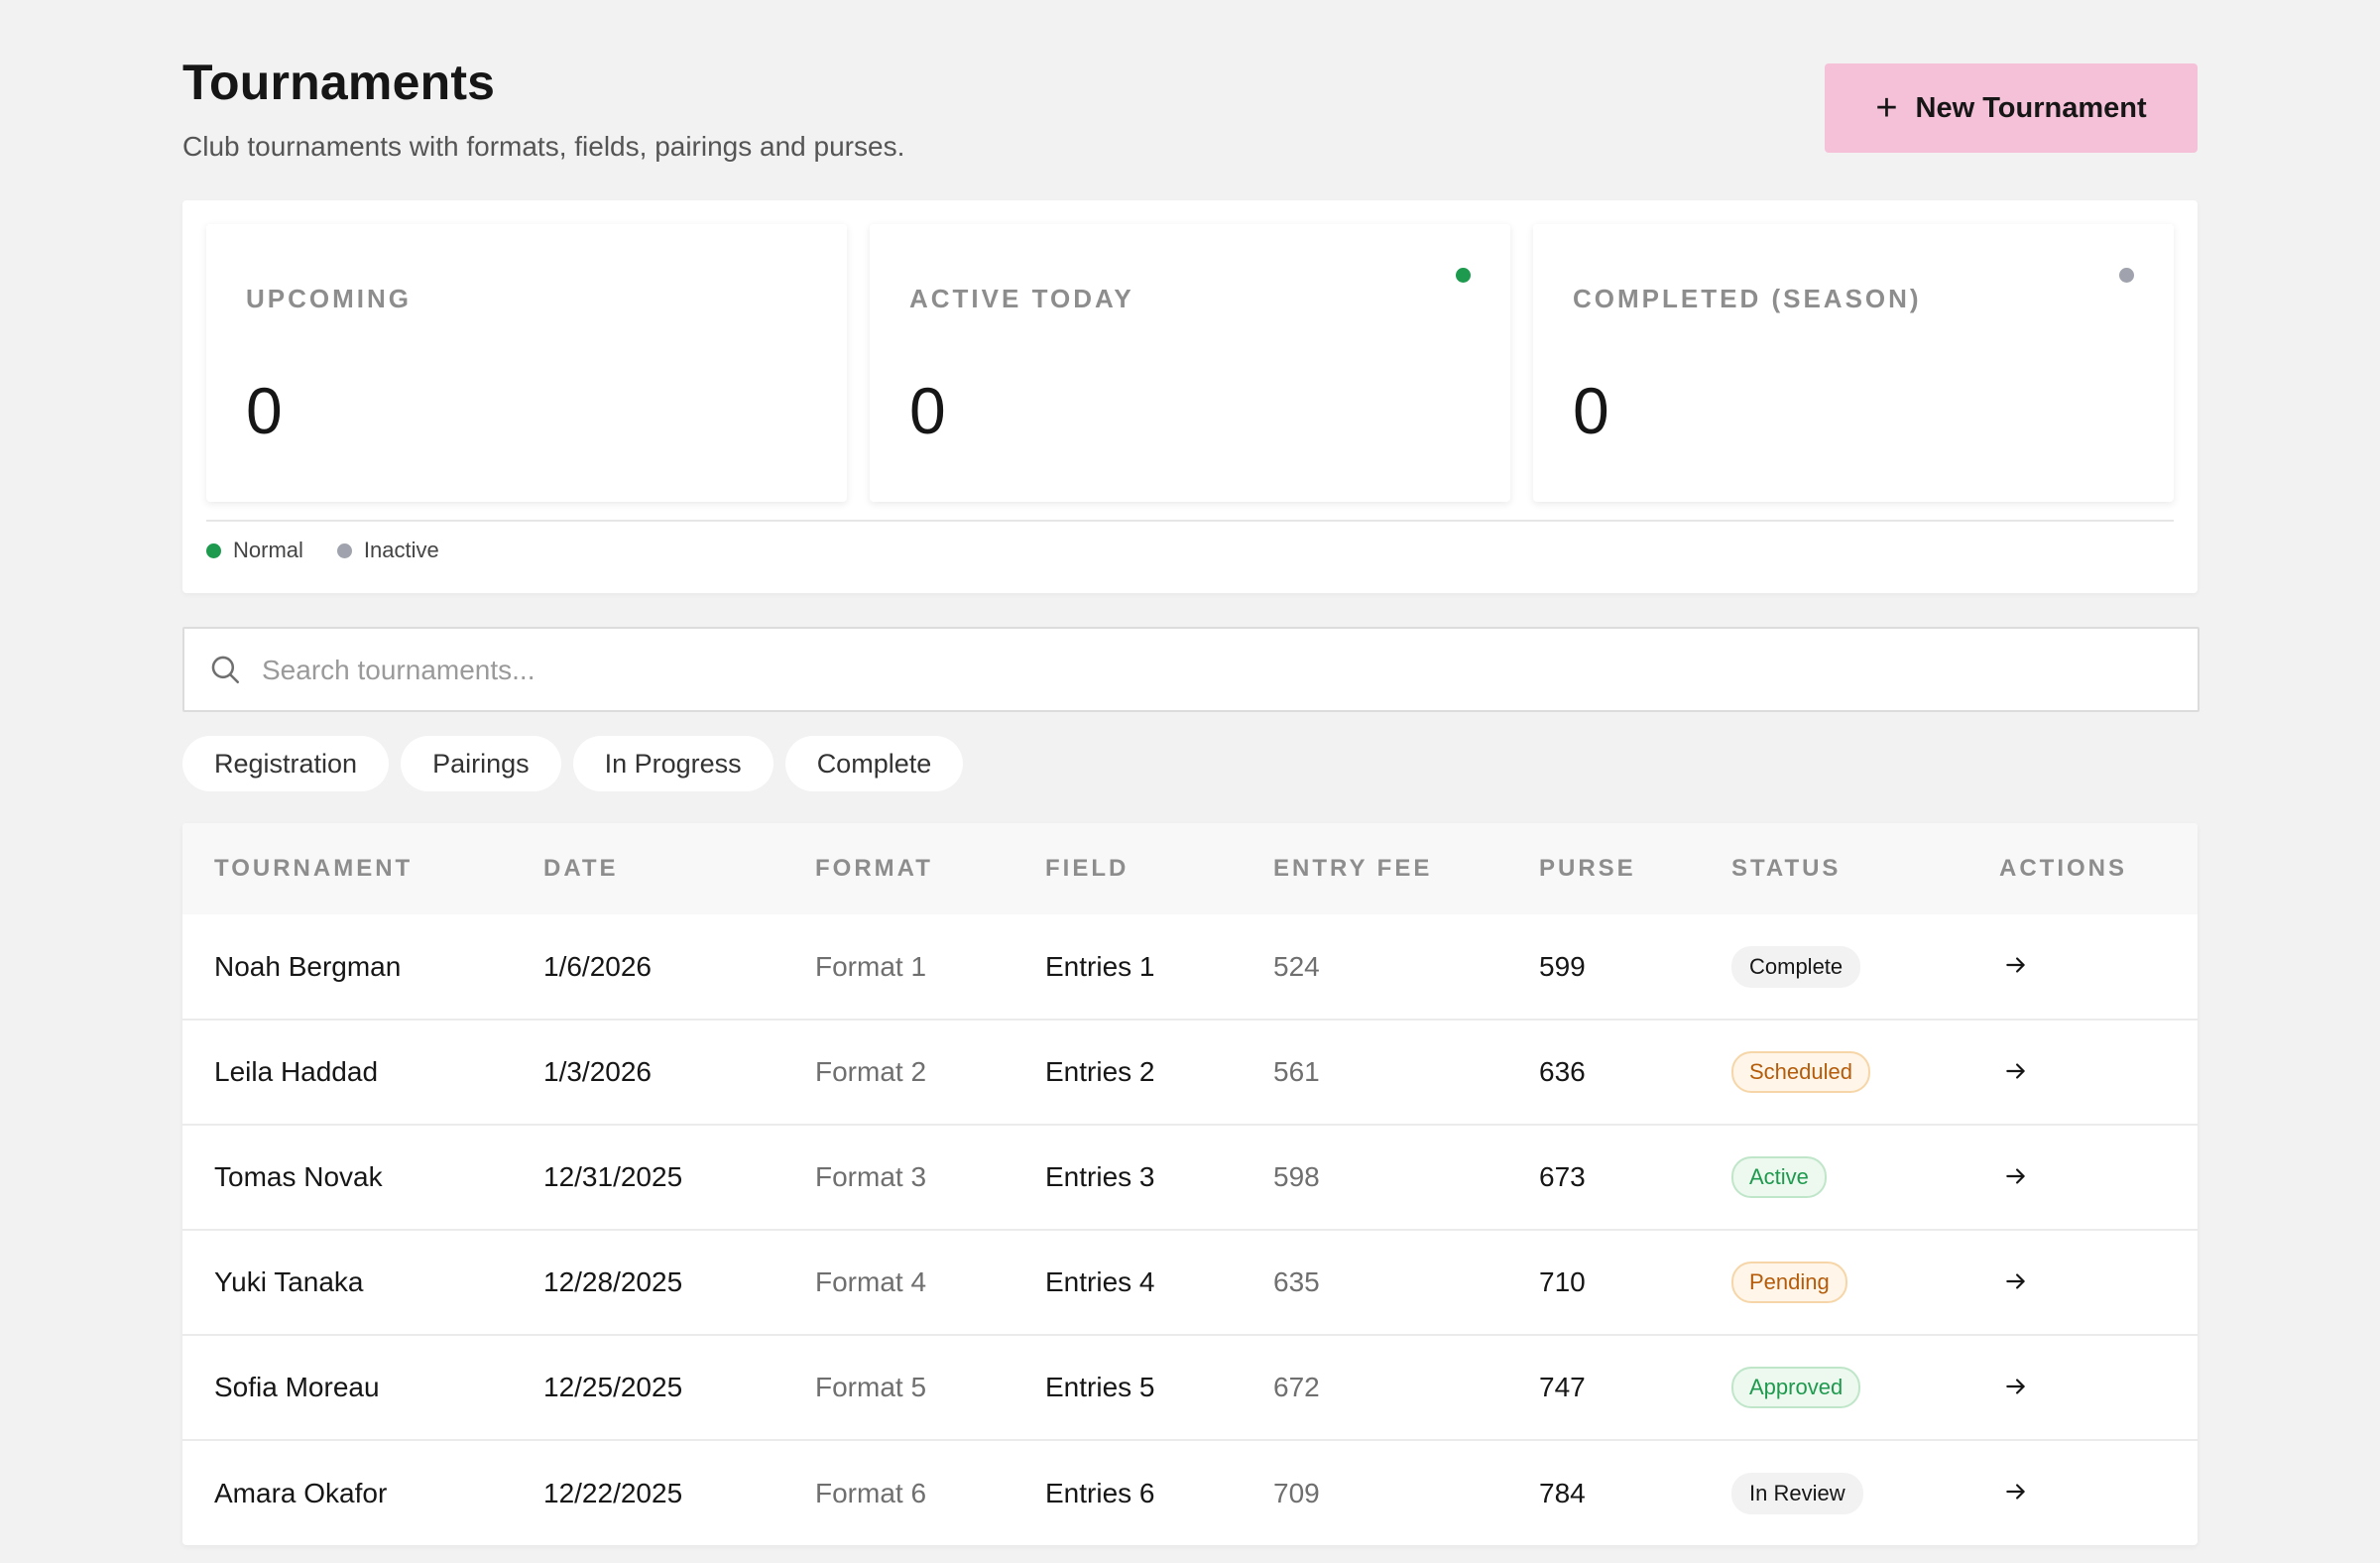 This screenshot has width=2380, height=1563. What do you see at coordinates (1789, 1282) in the screenshot?
I see `status-badge: Pending` at bounding box center [1789, 1282].